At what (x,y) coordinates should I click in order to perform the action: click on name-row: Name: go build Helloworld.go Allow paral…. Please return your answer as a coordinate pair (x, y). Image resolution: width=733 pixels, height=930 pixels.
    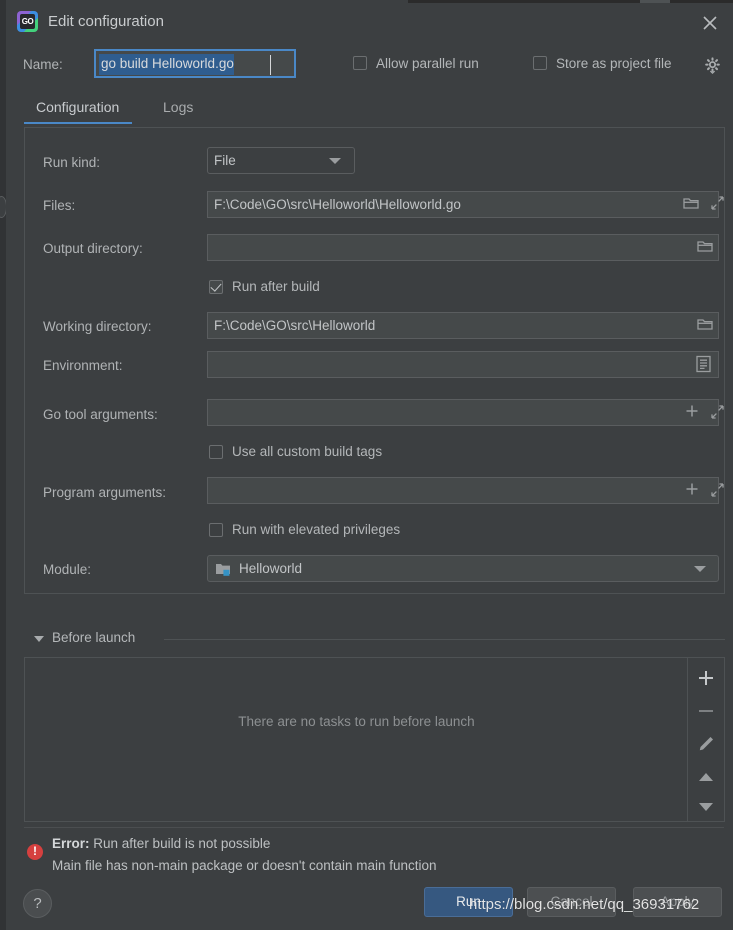
    Looking at the image, I should click on (369, 69).